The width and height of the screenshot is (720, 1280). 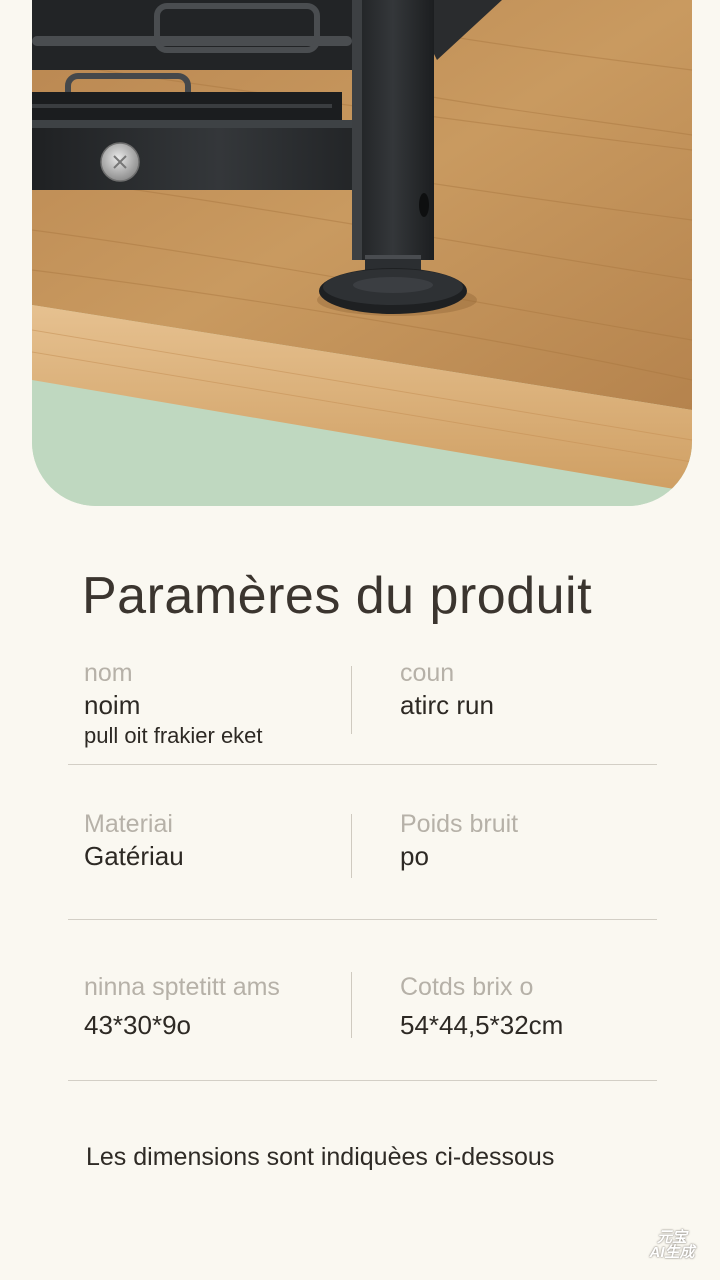 What do you see at coordinates (173, 704) in the screenshot?
I see `param-name: nom noim pull oit frakier eket` at bounding box center [173, 704].